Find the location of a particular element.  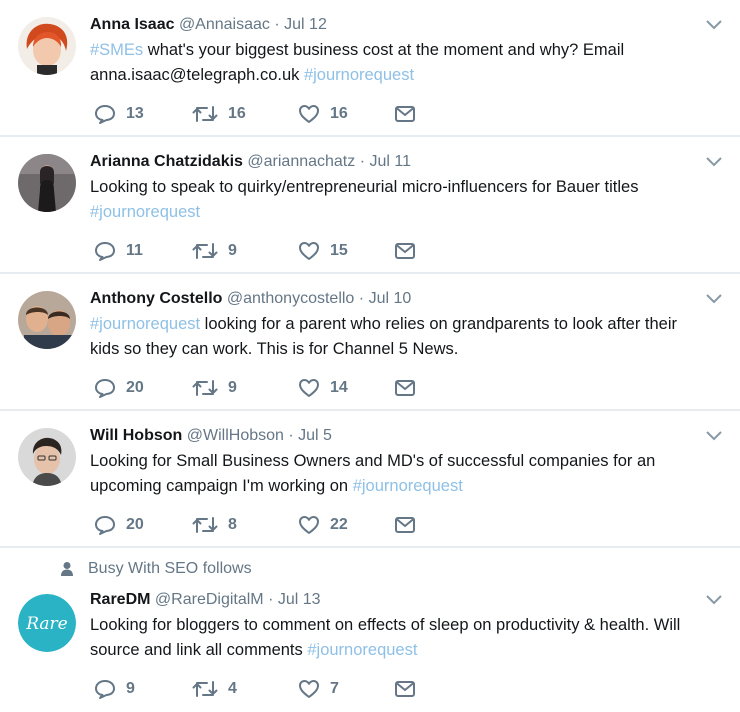

retweet-count: 9 is located at coordinates (232, 387).